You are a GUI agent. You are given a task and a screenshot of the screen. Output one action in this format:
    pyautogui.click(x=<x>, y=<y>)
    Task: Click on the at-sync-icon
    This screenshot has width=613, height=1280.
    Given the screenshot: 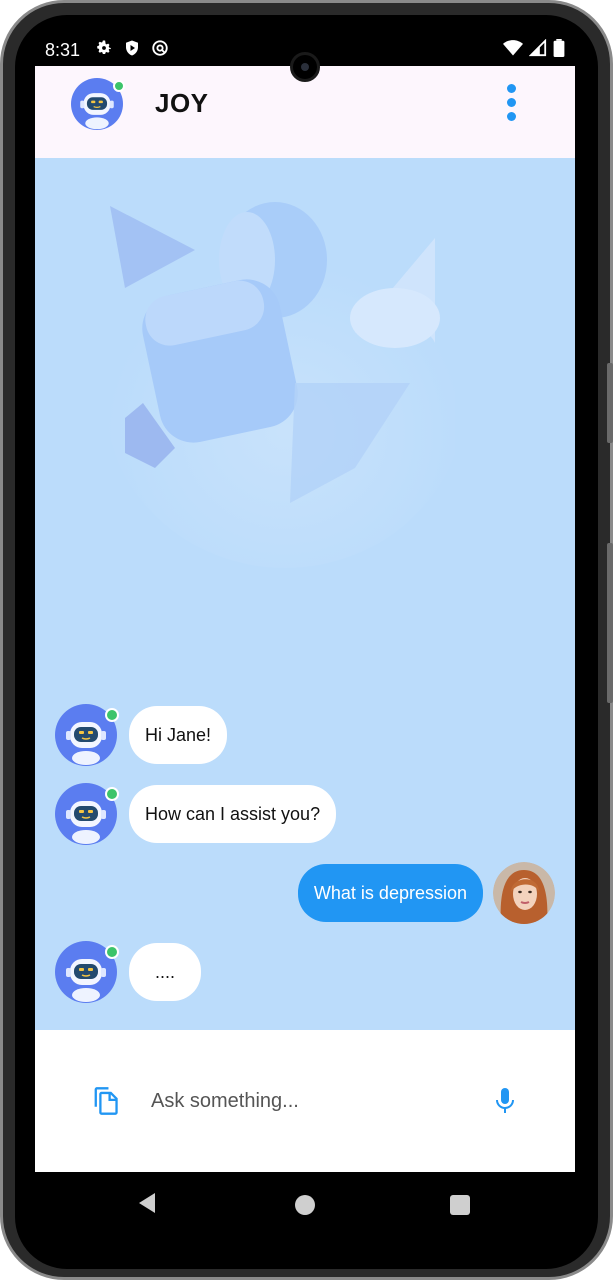 What is the action you would take?
    pyautogui.click(x=160, y=50)
    